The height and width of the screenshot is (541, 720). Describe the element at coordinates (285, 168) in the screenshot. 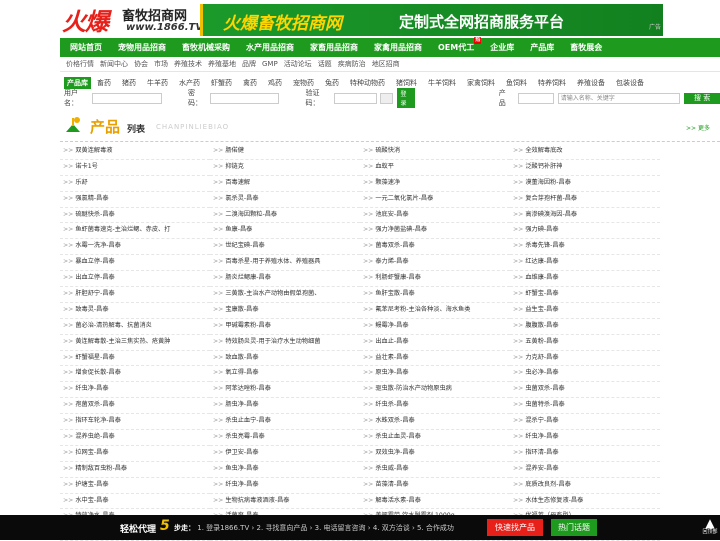

I see `product-item: >> 抑链克` at that location.